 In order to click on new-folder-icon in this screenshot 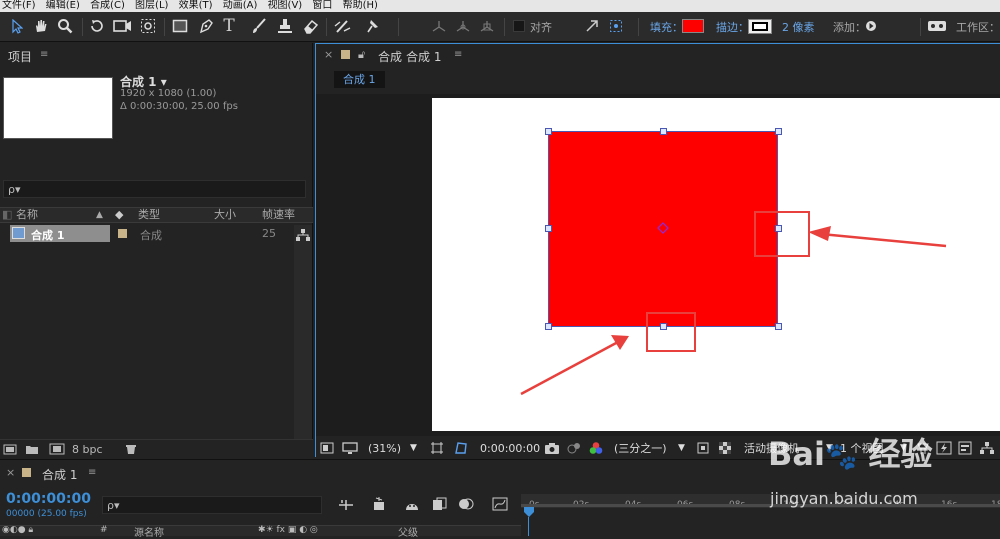, I will do `click(32, 449)`.